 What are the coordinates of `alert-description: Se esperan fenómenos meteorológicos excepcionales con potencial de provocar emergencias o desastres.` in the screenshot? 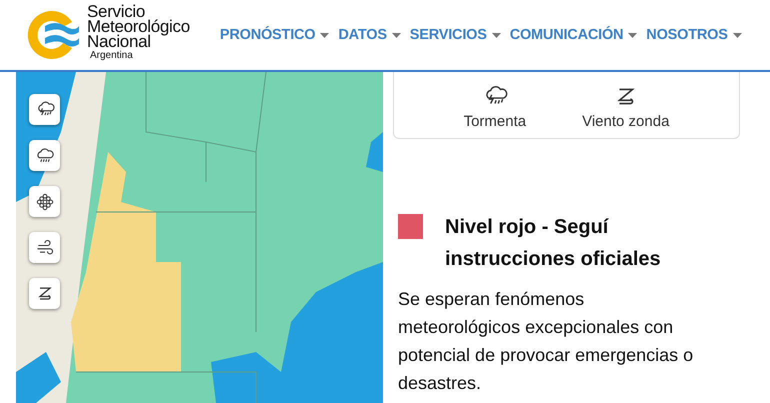 It's located at (546, 341).